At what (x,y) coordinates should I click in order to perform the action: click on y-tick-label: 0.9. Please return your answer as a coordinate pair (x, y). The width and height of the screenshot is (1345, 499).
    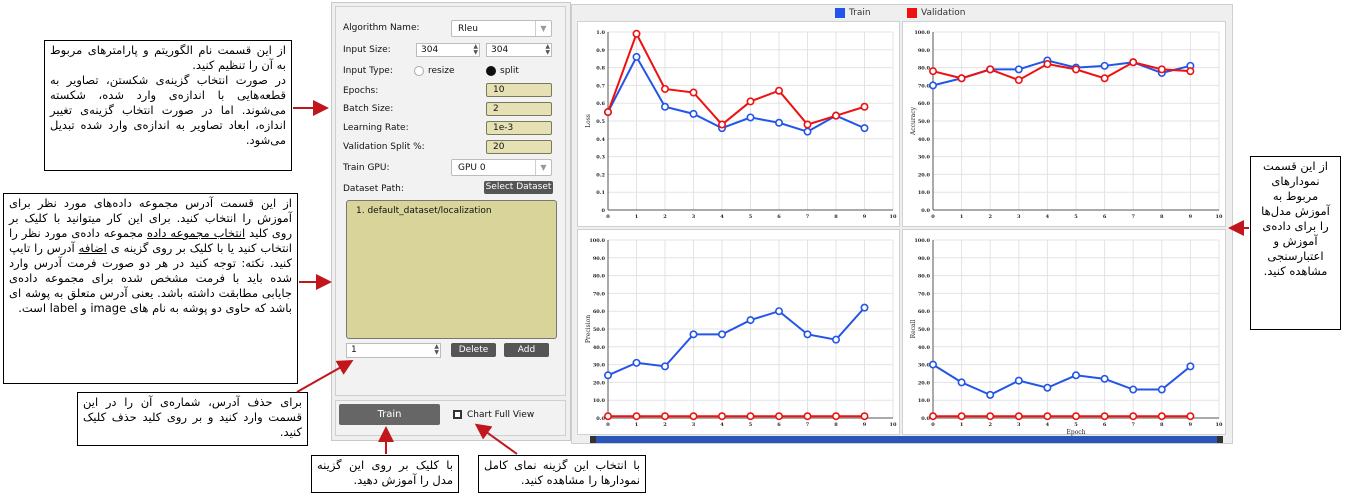
    Looking at the image, I should click on (600, 51).